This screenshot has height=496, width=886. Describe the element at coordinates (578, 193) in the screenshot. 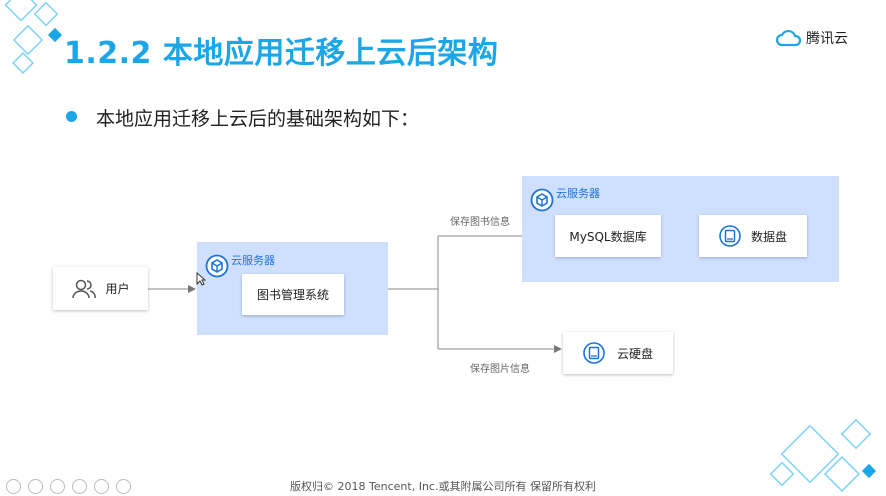

I see `zone-right-label: 云服务器` at that location.